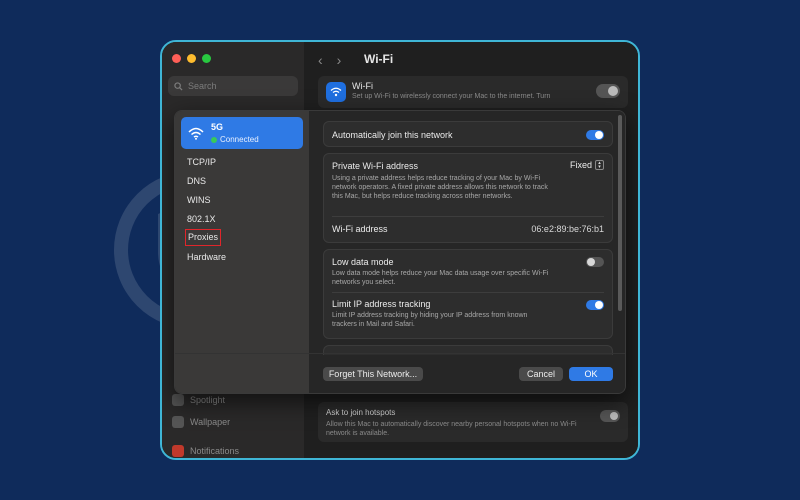  I want to click on tab-wins: WINS, so click(199, 200).